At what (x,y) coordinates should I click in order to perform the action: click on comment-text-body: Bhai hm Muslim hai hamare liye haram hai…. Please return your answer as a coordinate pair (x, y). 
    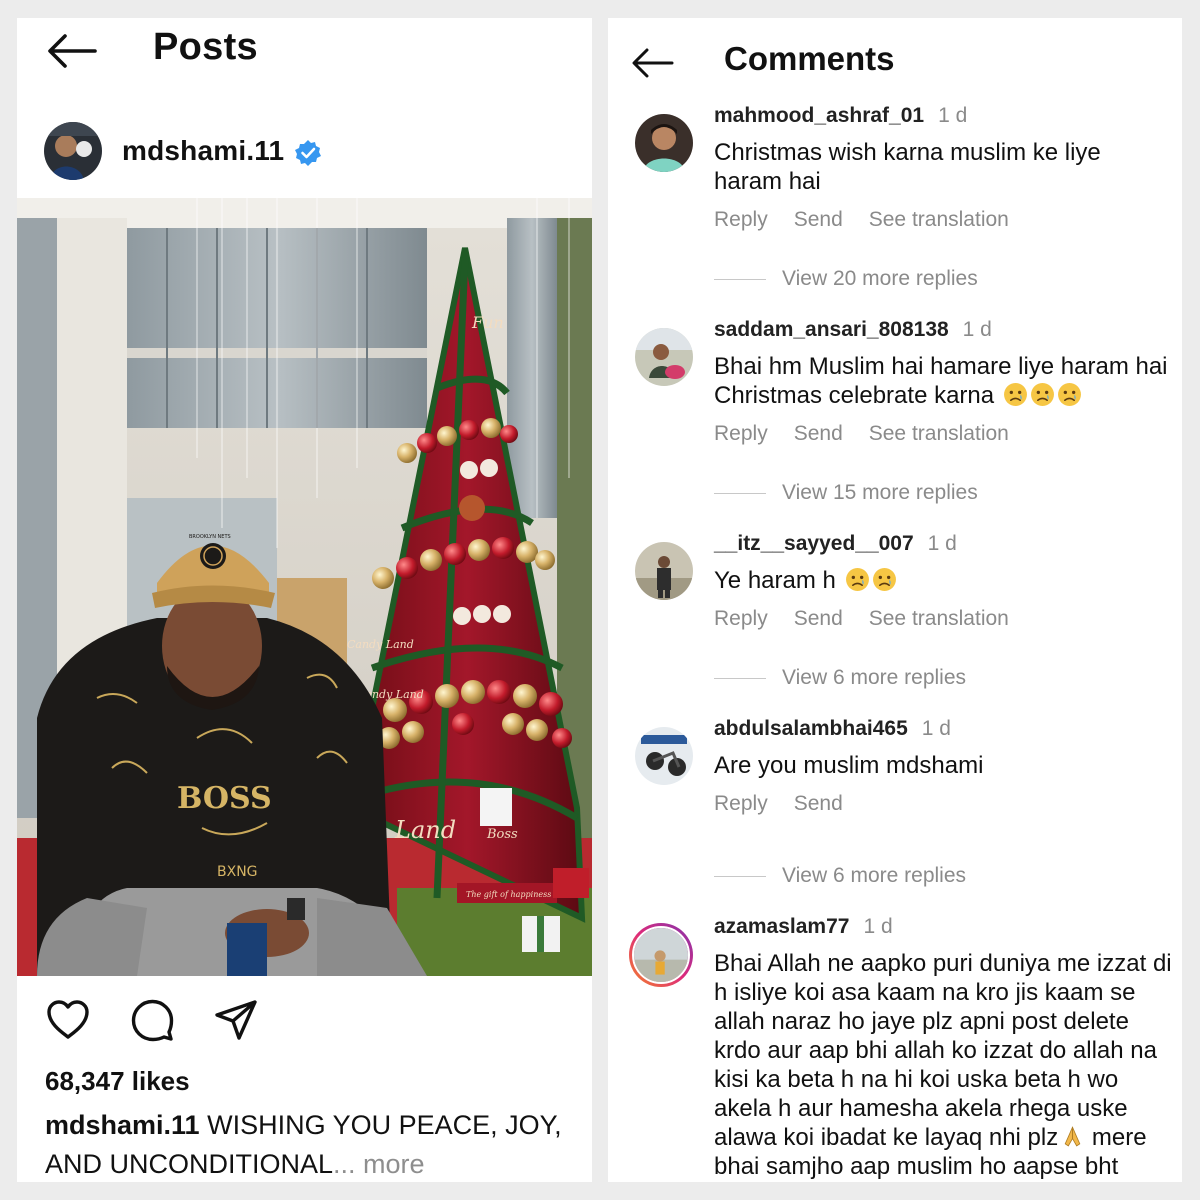
    Looking at the image, I should click on (941, 381).